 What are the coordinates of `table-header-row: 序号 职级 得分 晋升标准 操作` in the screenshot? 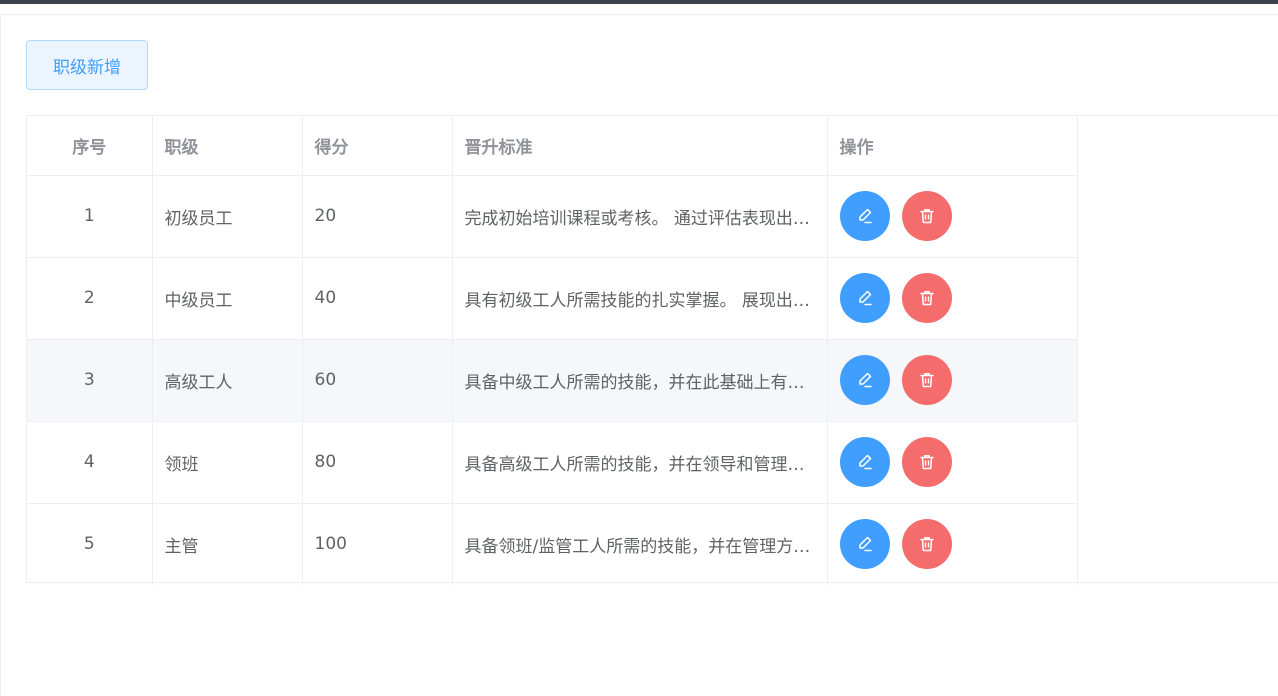 It's located at (552, 146).